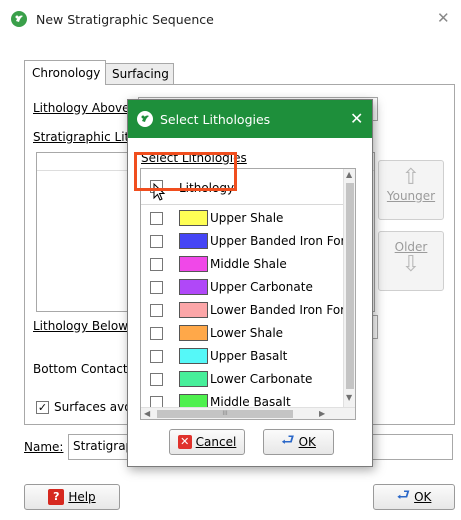 This screenshot has height=520, width=461. I want to click on help-button: ? Help, so click(72, 497).